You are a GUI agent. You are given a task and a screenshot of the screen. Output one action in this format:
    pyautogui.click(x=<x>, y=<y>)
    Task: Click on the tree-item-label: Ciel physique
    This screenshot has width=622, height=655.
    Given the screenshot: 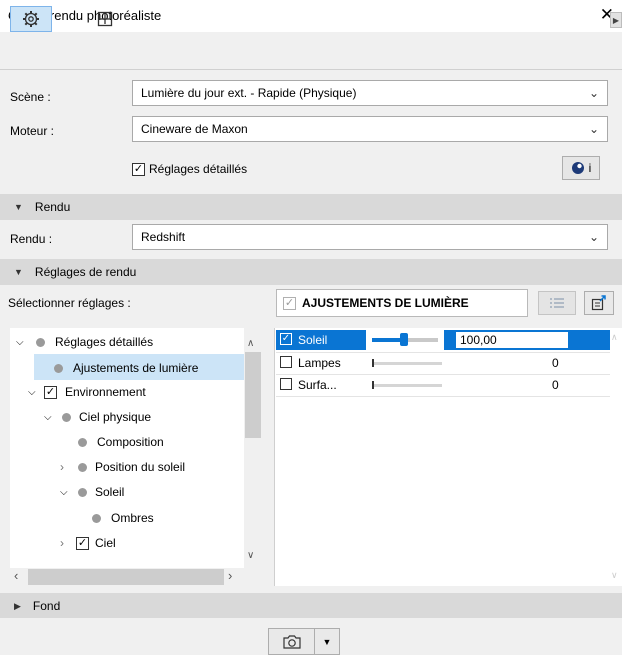 What is the action you would take?
    pyautogui.click(x=115, y=417)
    